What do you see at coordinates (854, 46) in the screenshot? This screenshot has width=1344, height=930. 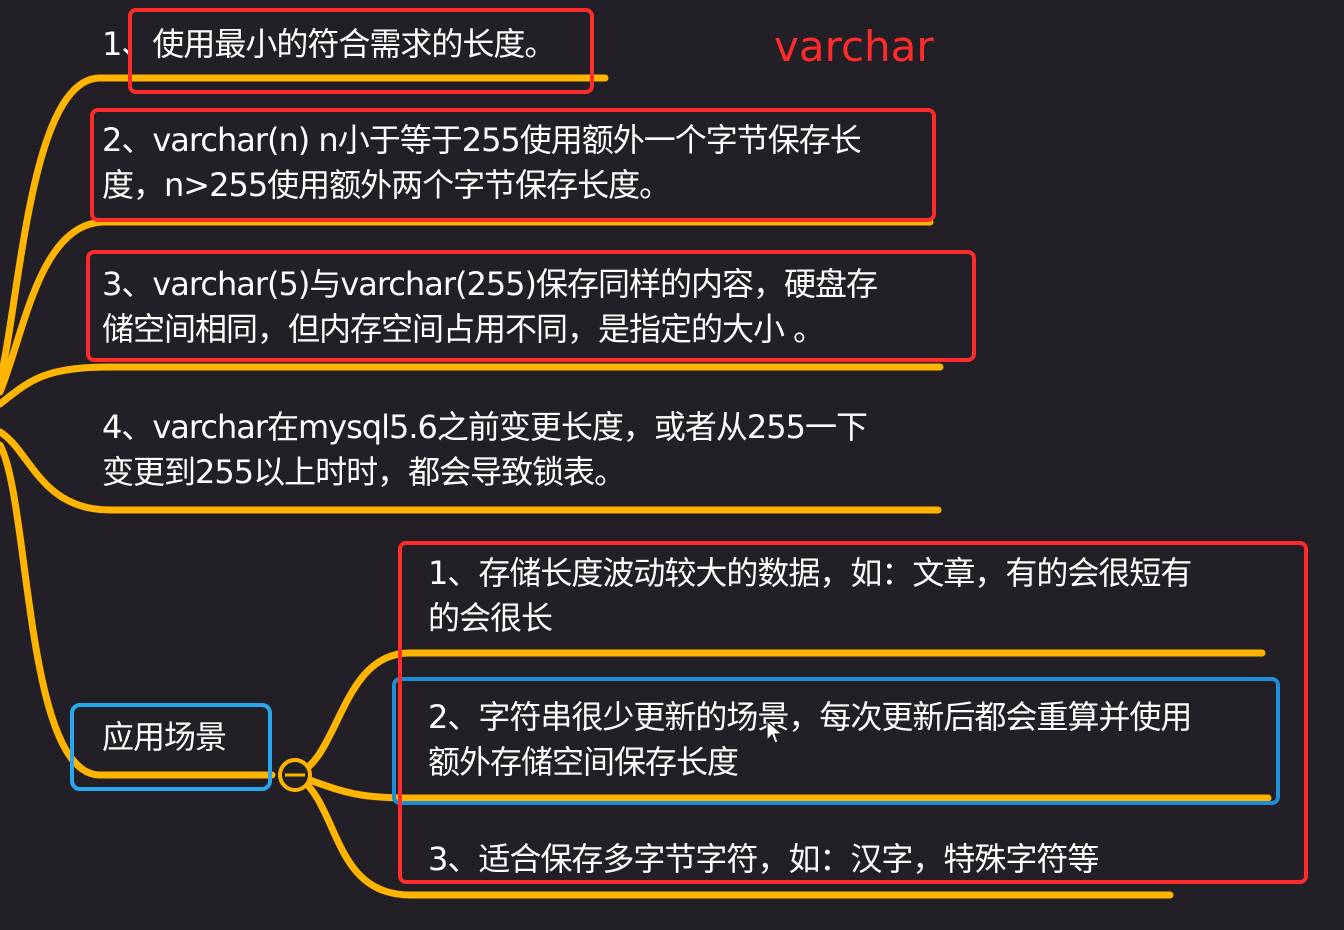 I see `annotation-title: varchar` at bounding box center [854, 46].